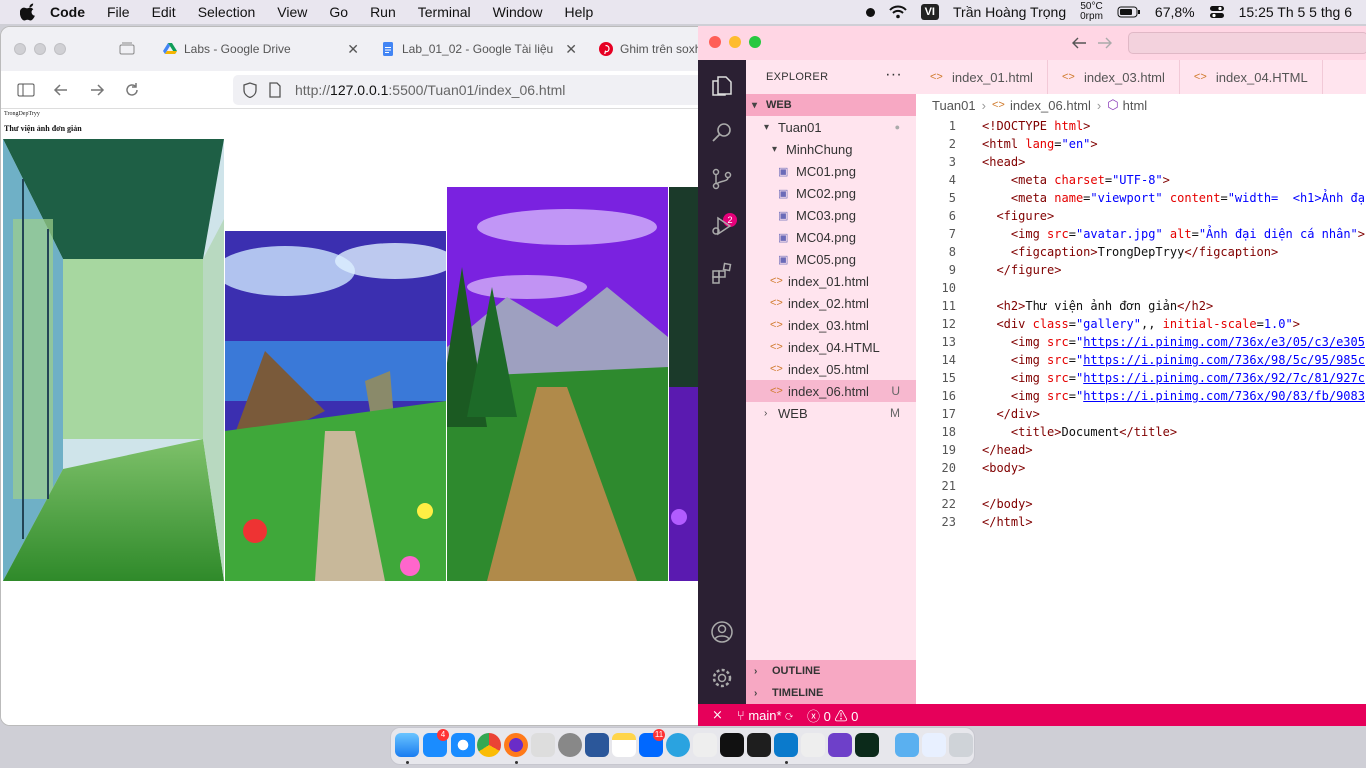 The image size is (1366, 768). What do you see at coordinates (1050, 105) in the screenshot?
I see `breadcrumb-file: index_06.html` at bounding box center [1050, 105].